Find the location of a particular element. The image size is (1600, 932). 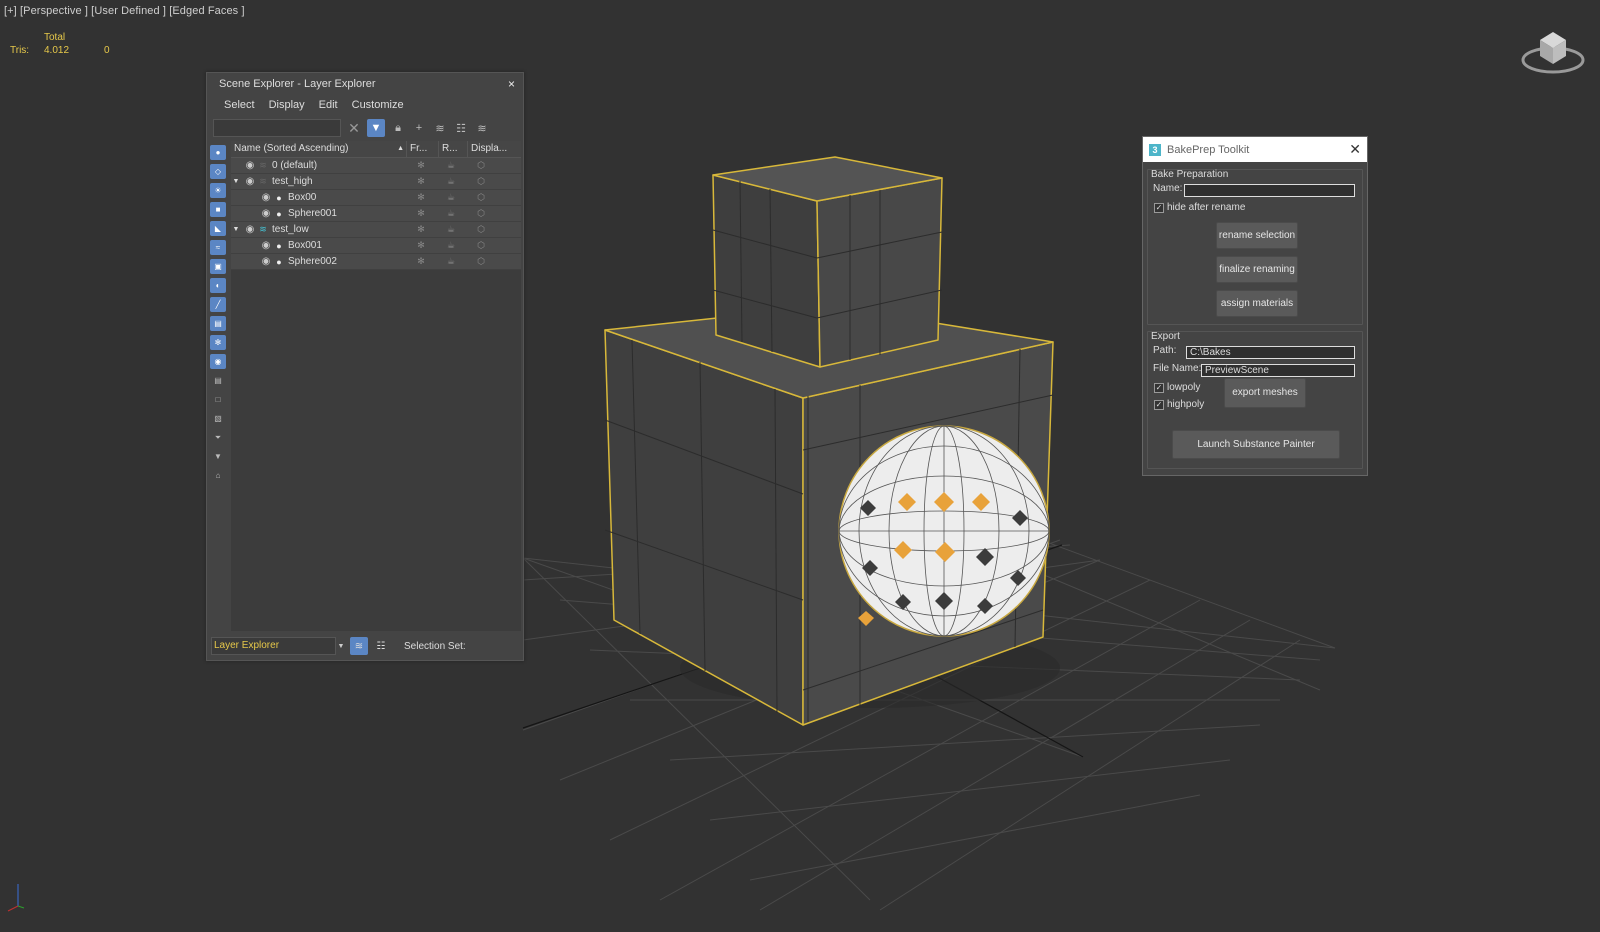

bakeprep-titlebar: 3 BakePrep Toolkit ✕ is located at coordinates (1255, 149).